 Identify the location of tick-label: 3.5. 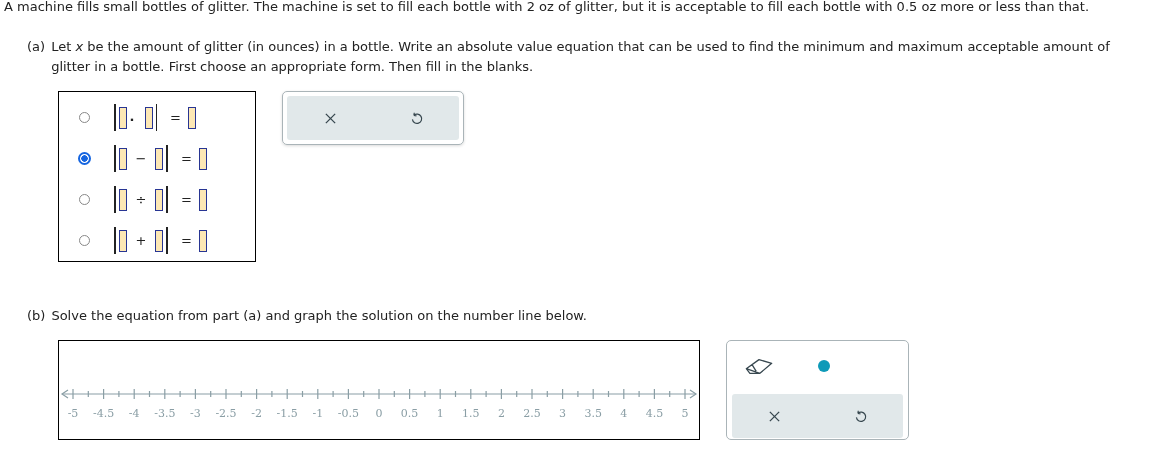
(593, 413).